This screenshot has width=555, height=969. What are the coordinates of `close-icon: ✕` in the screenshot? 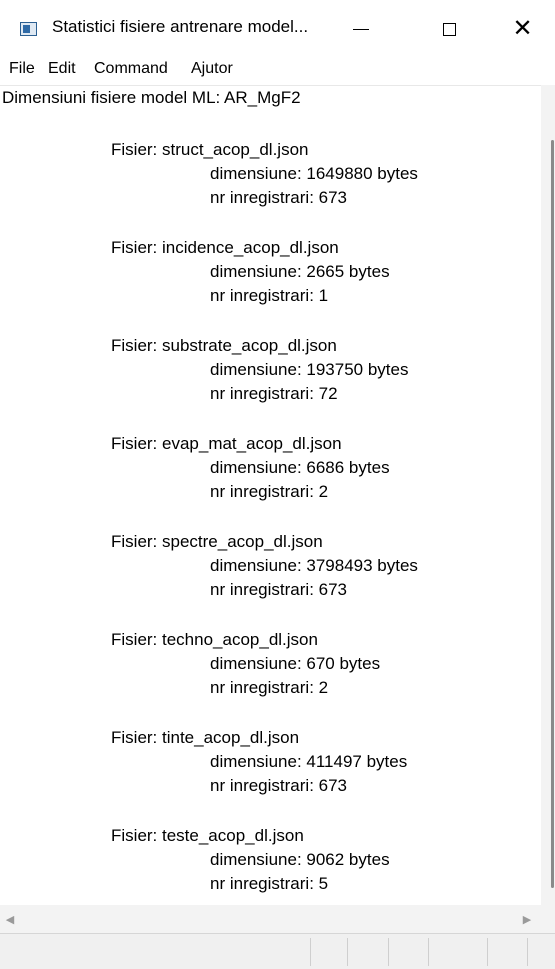 It's located at (522, 28).